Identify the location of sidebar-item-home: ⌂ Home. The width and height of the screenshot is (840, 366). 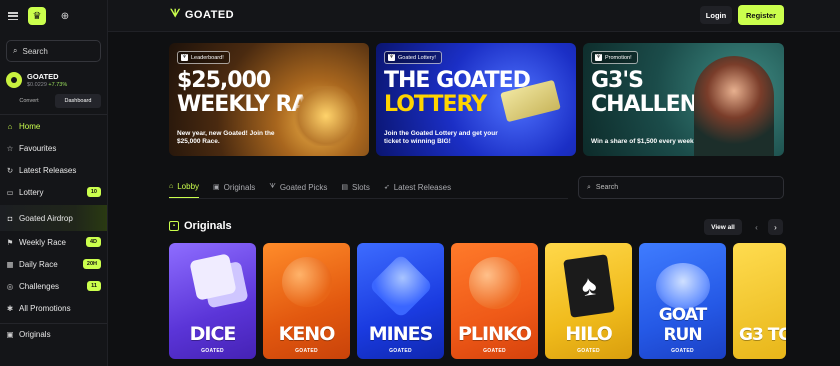
(53, 126).